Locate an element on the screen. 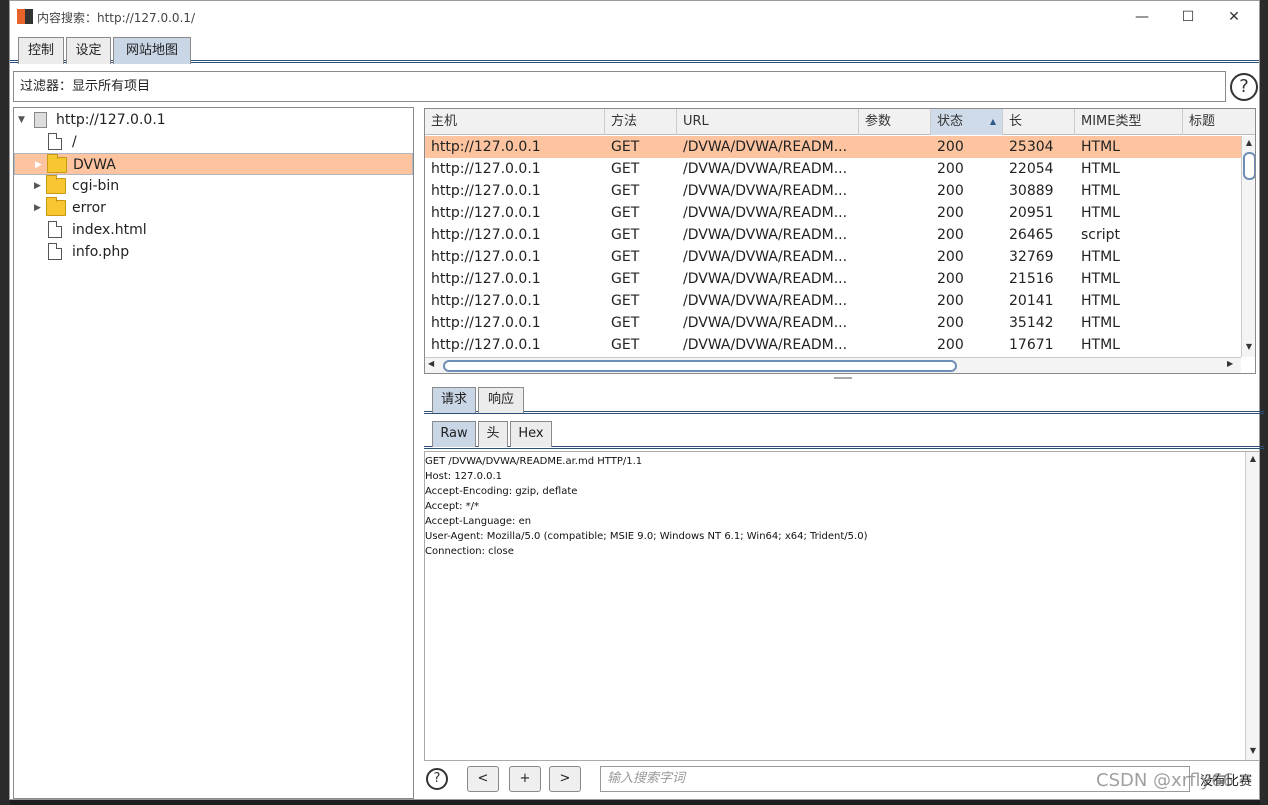  cell-length: 26465 is located at coordinates (1031, 235).